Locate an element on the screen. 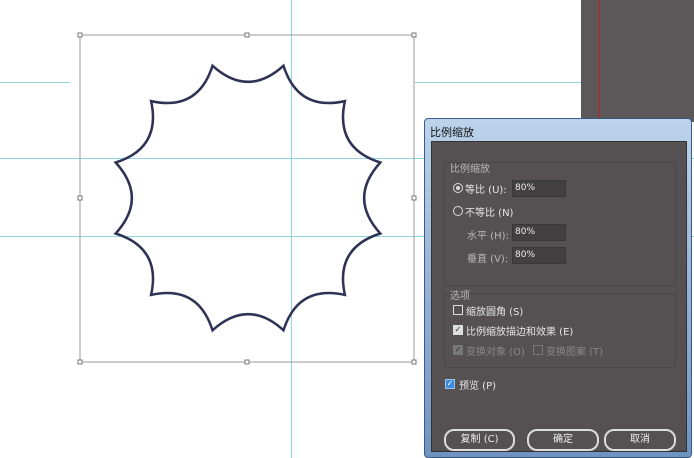  options-label: 选项 is located at coordinates (460, 296).